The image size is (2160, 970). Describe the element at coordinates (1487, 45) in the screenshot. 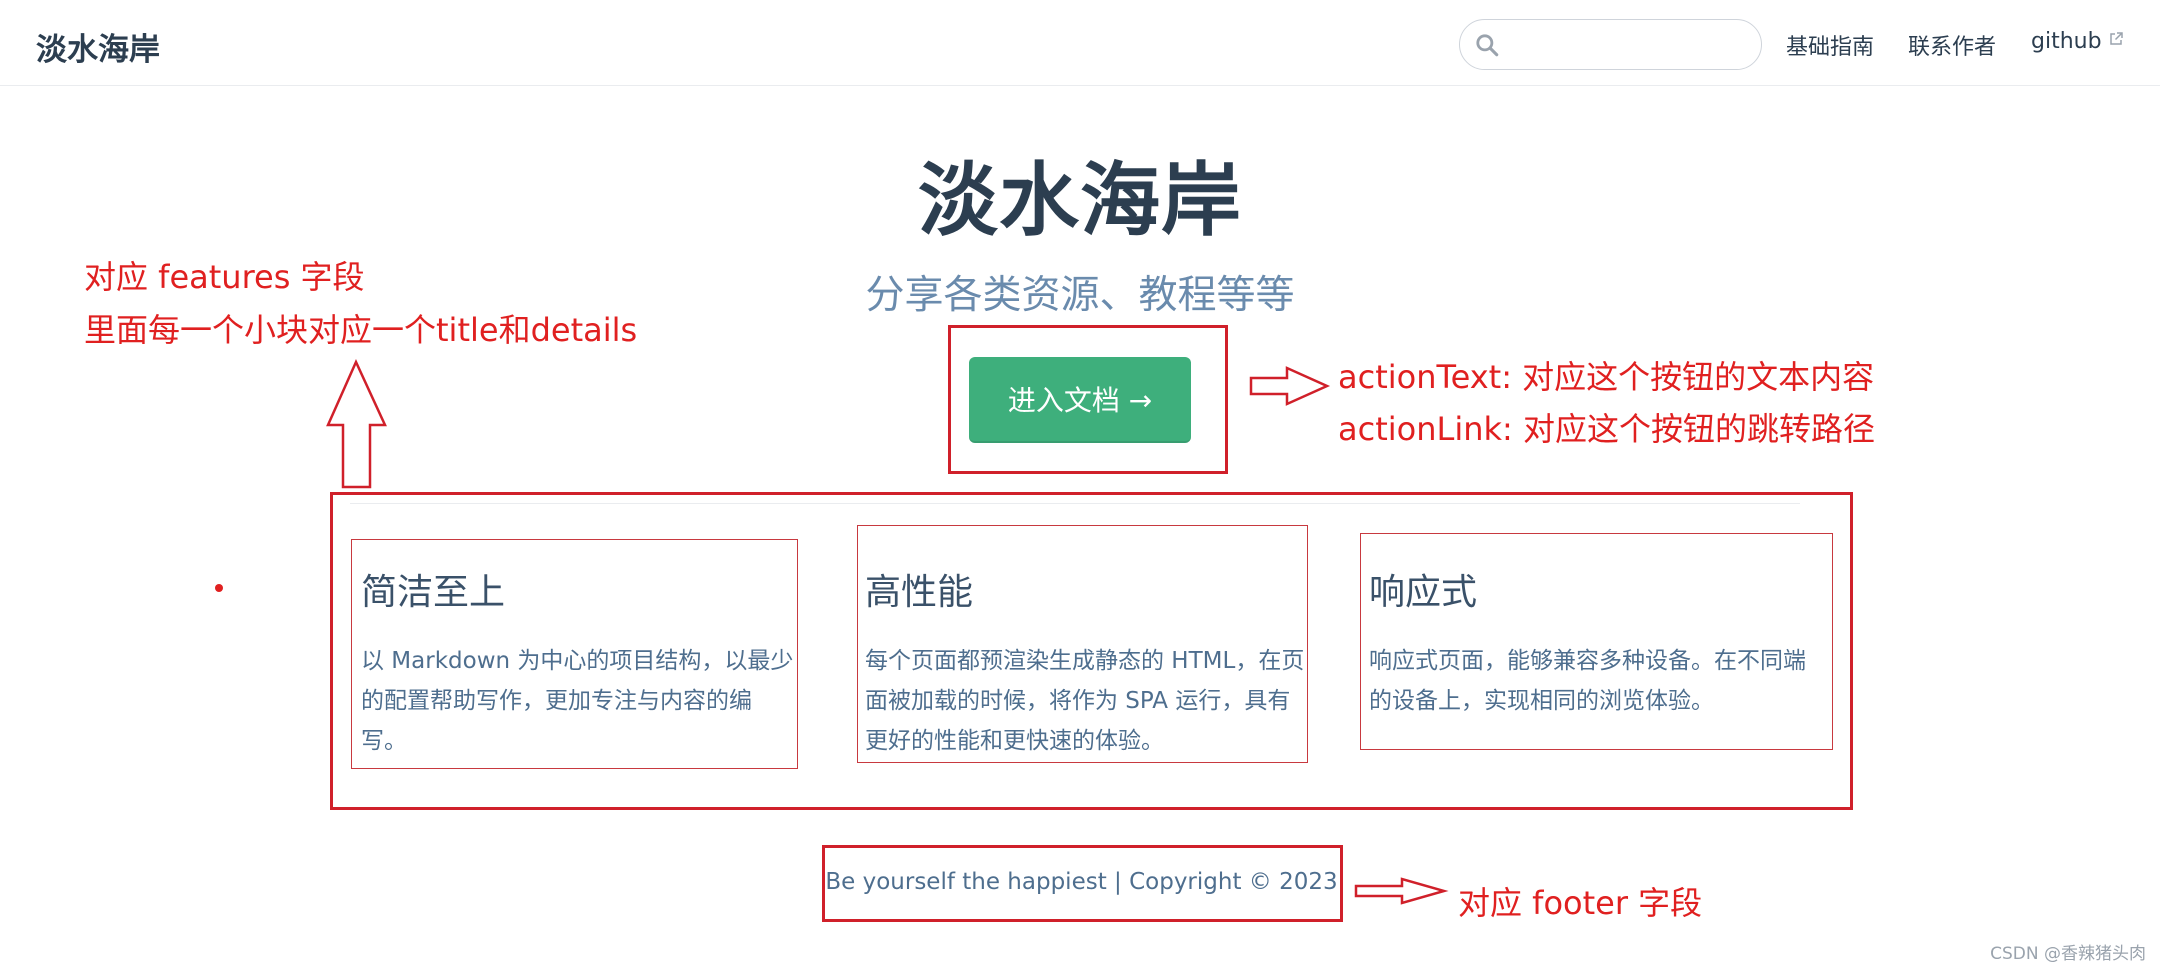

I see `search-icon` at that location.